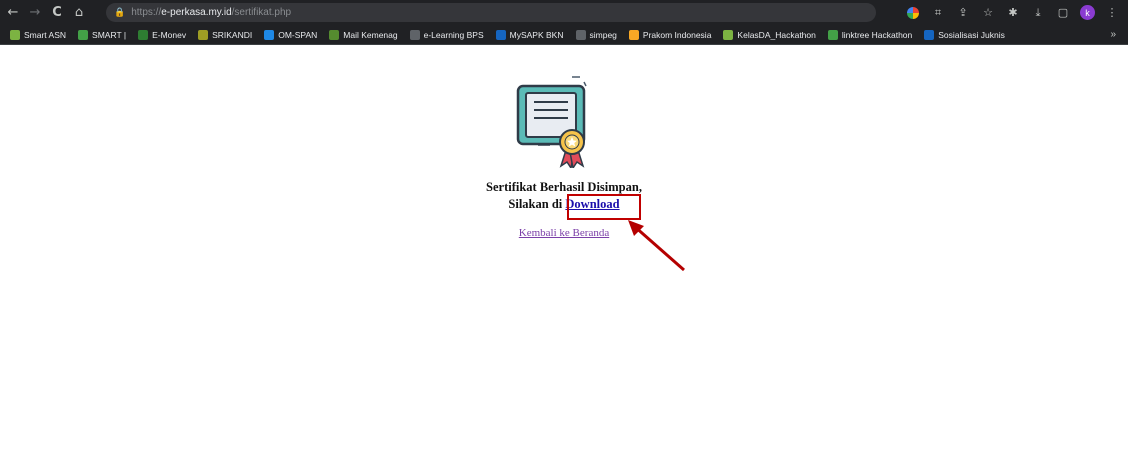  I want to click on bookmark-item: Smart ASN, so click(38, 35).